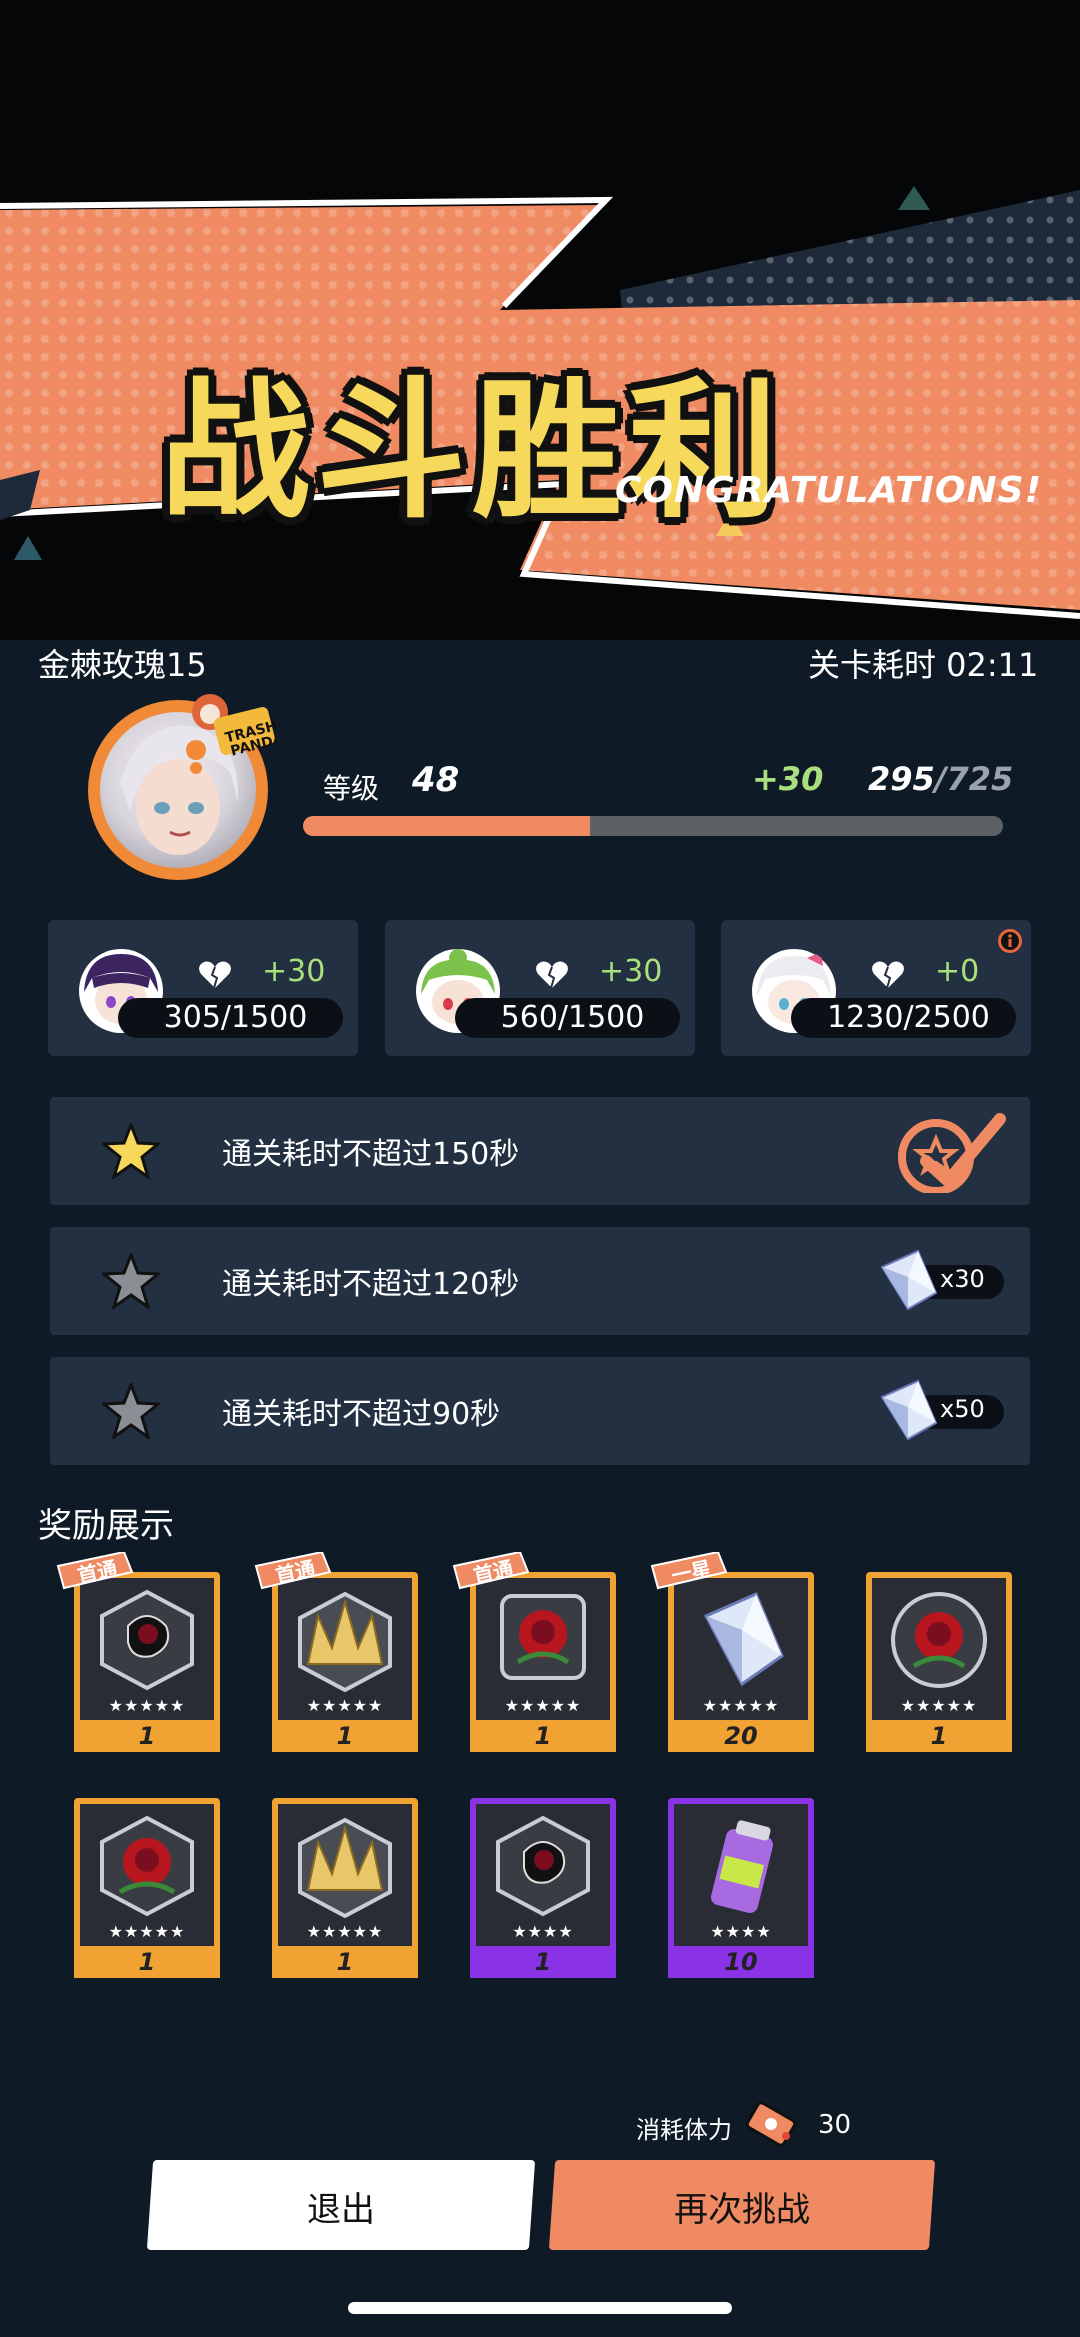 The width and height of the screenshot is (1080, 2337). I want to click on stamina-ticket-icon, so click(771, 2124).